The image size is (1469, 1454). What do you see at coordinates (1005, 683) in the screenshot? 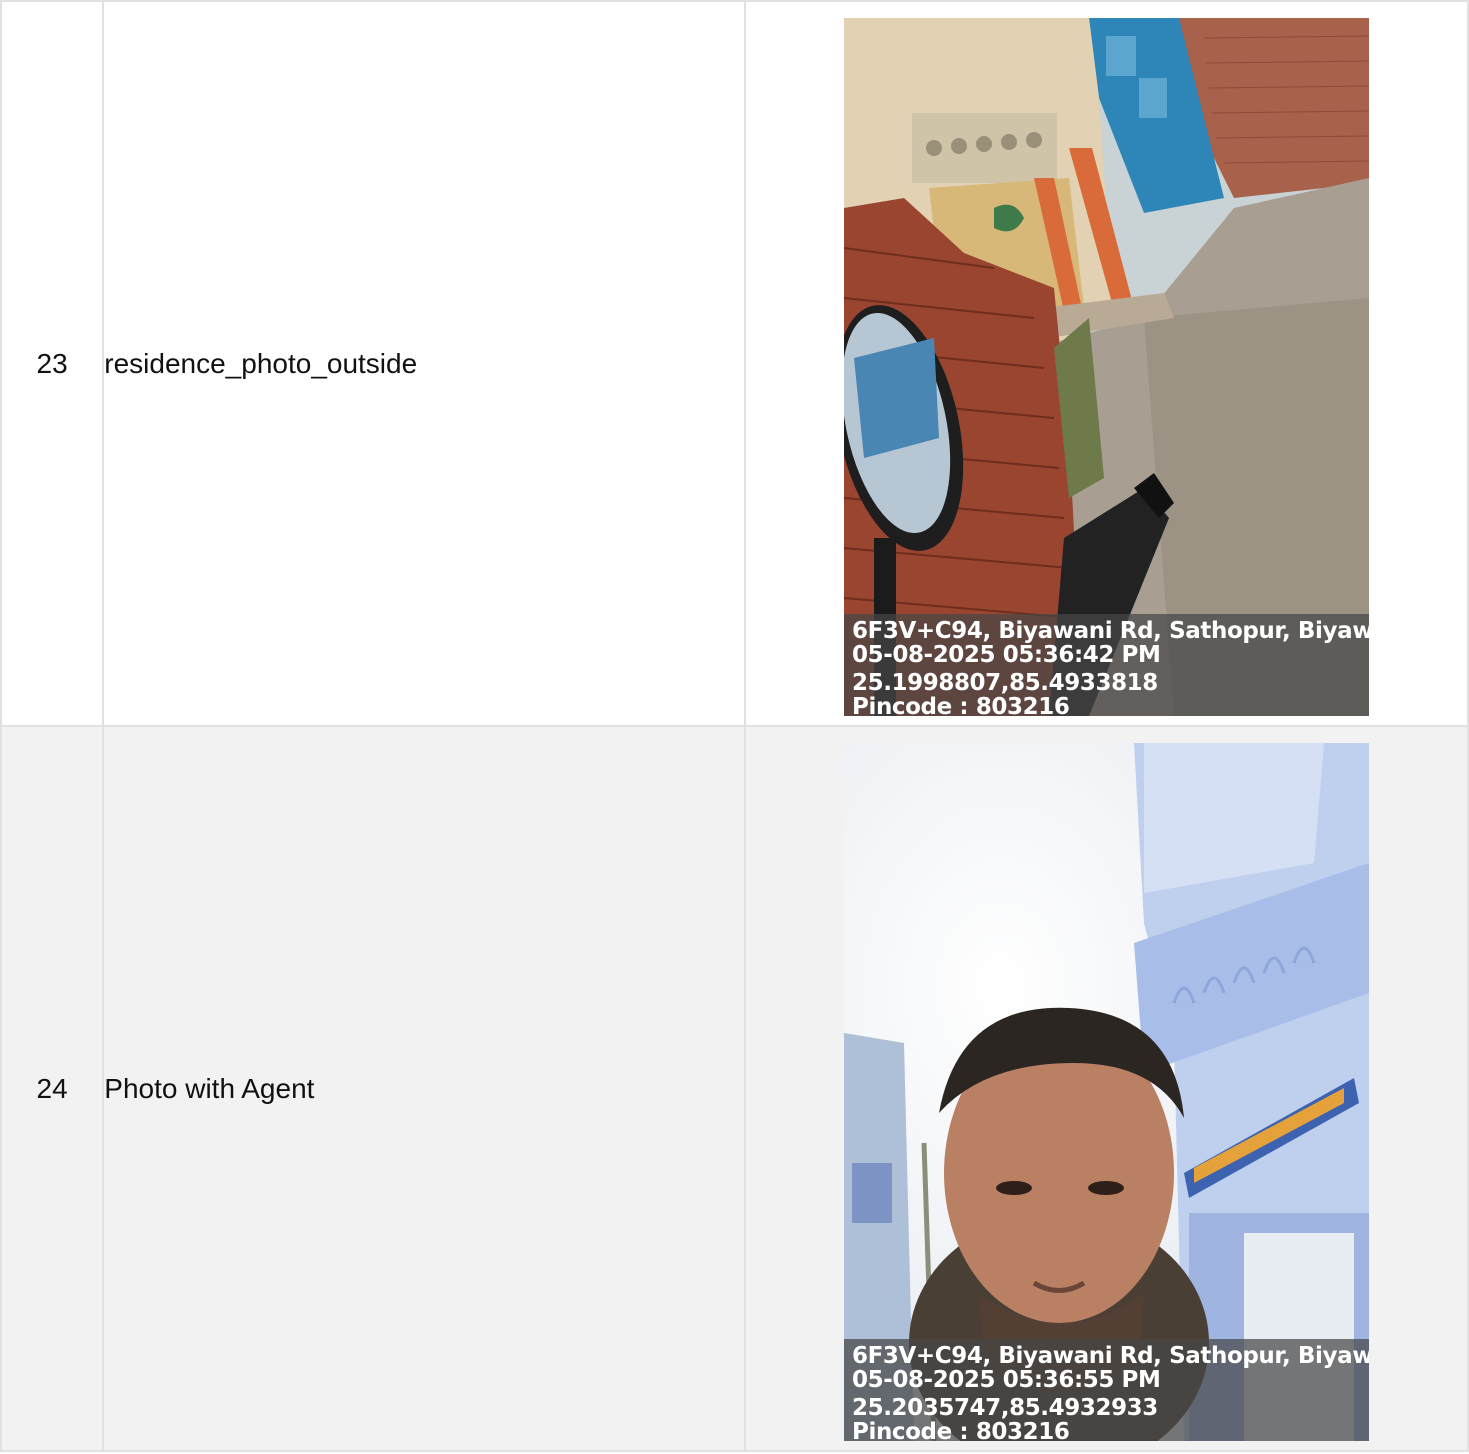
I see `stamp-coordinates: 25.1998807,85.4933818` at bounding box center [1005, 683].